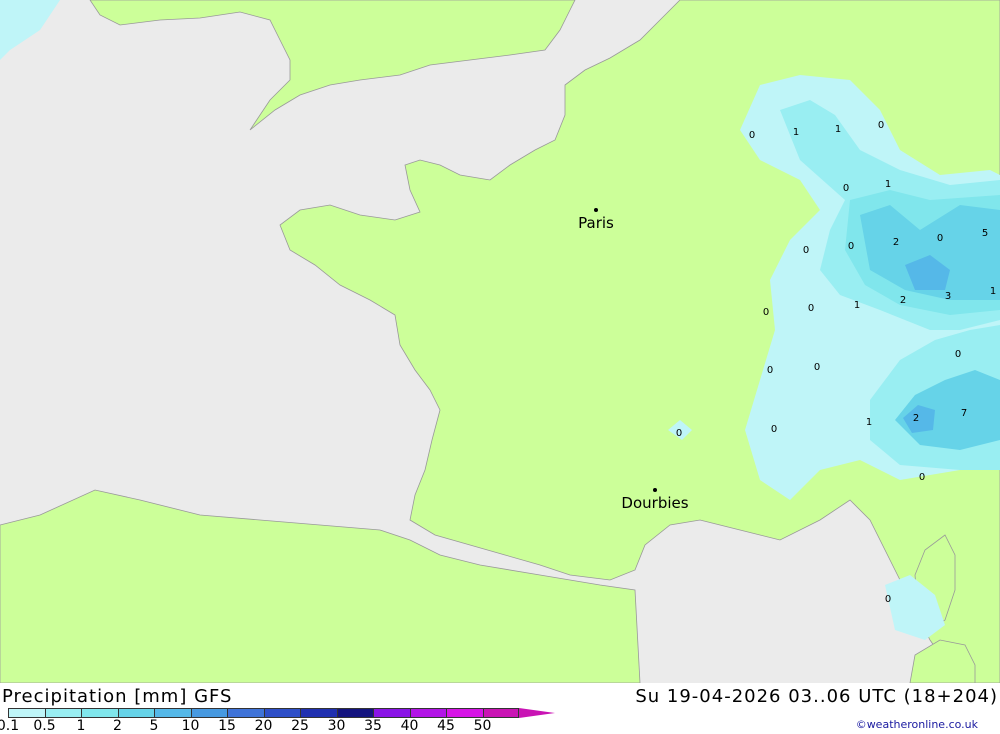  Describe the element at coordinates (117, 726) in the screenshot. I see `legend-tick: 2` at that location.